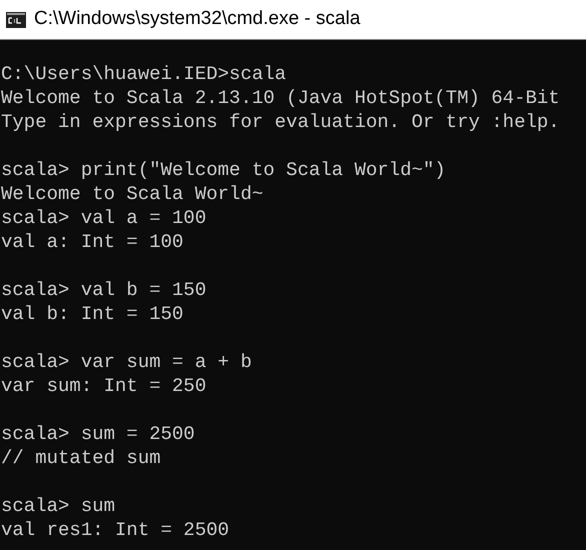 The width and height of the screenshot is (586, 550). I want to click on console-line: scala> val b = 150, so click(103, 290).